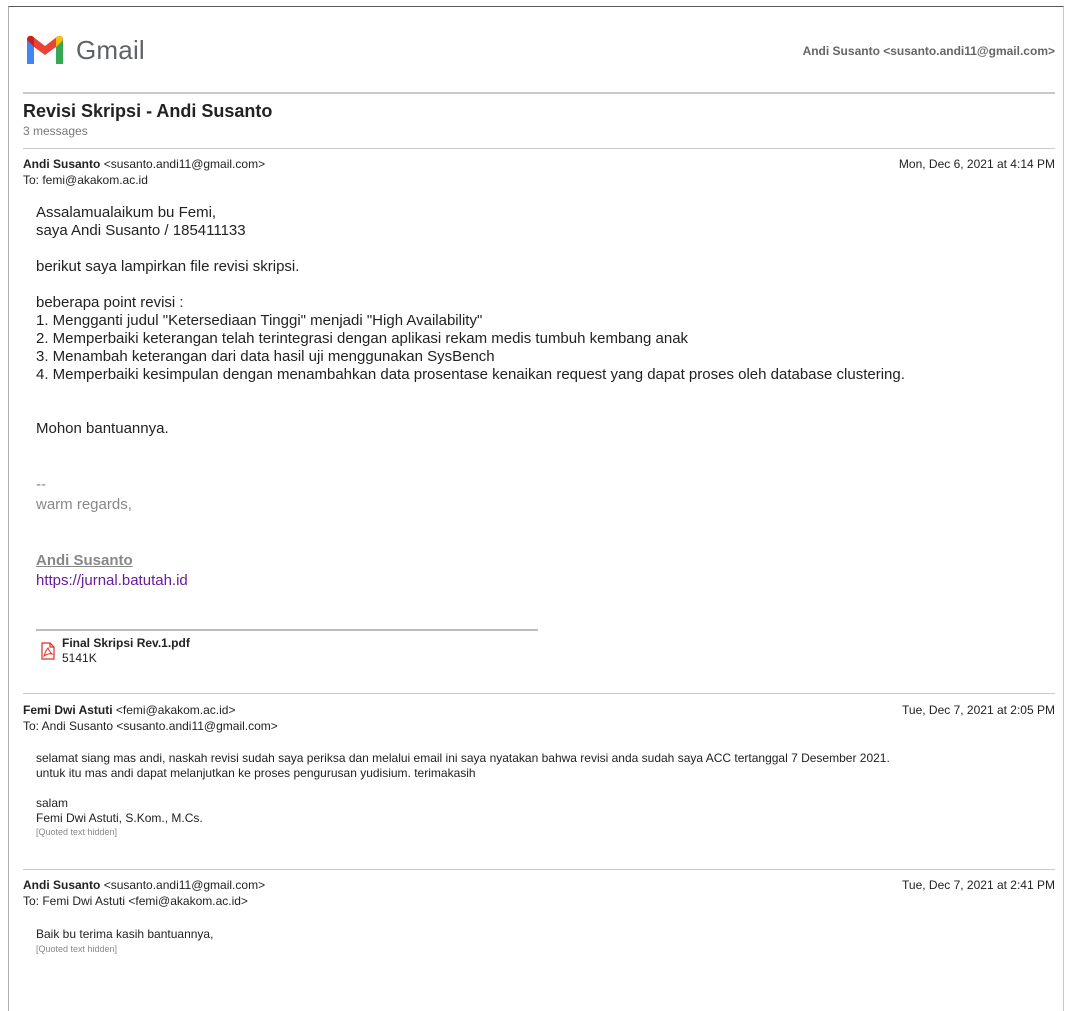  What do you see at coordinates (148, 111) in the screenshot?
I see `thread-subject: Revisi Skripsi - Andi Susanto` at bounding box center [148, 111].